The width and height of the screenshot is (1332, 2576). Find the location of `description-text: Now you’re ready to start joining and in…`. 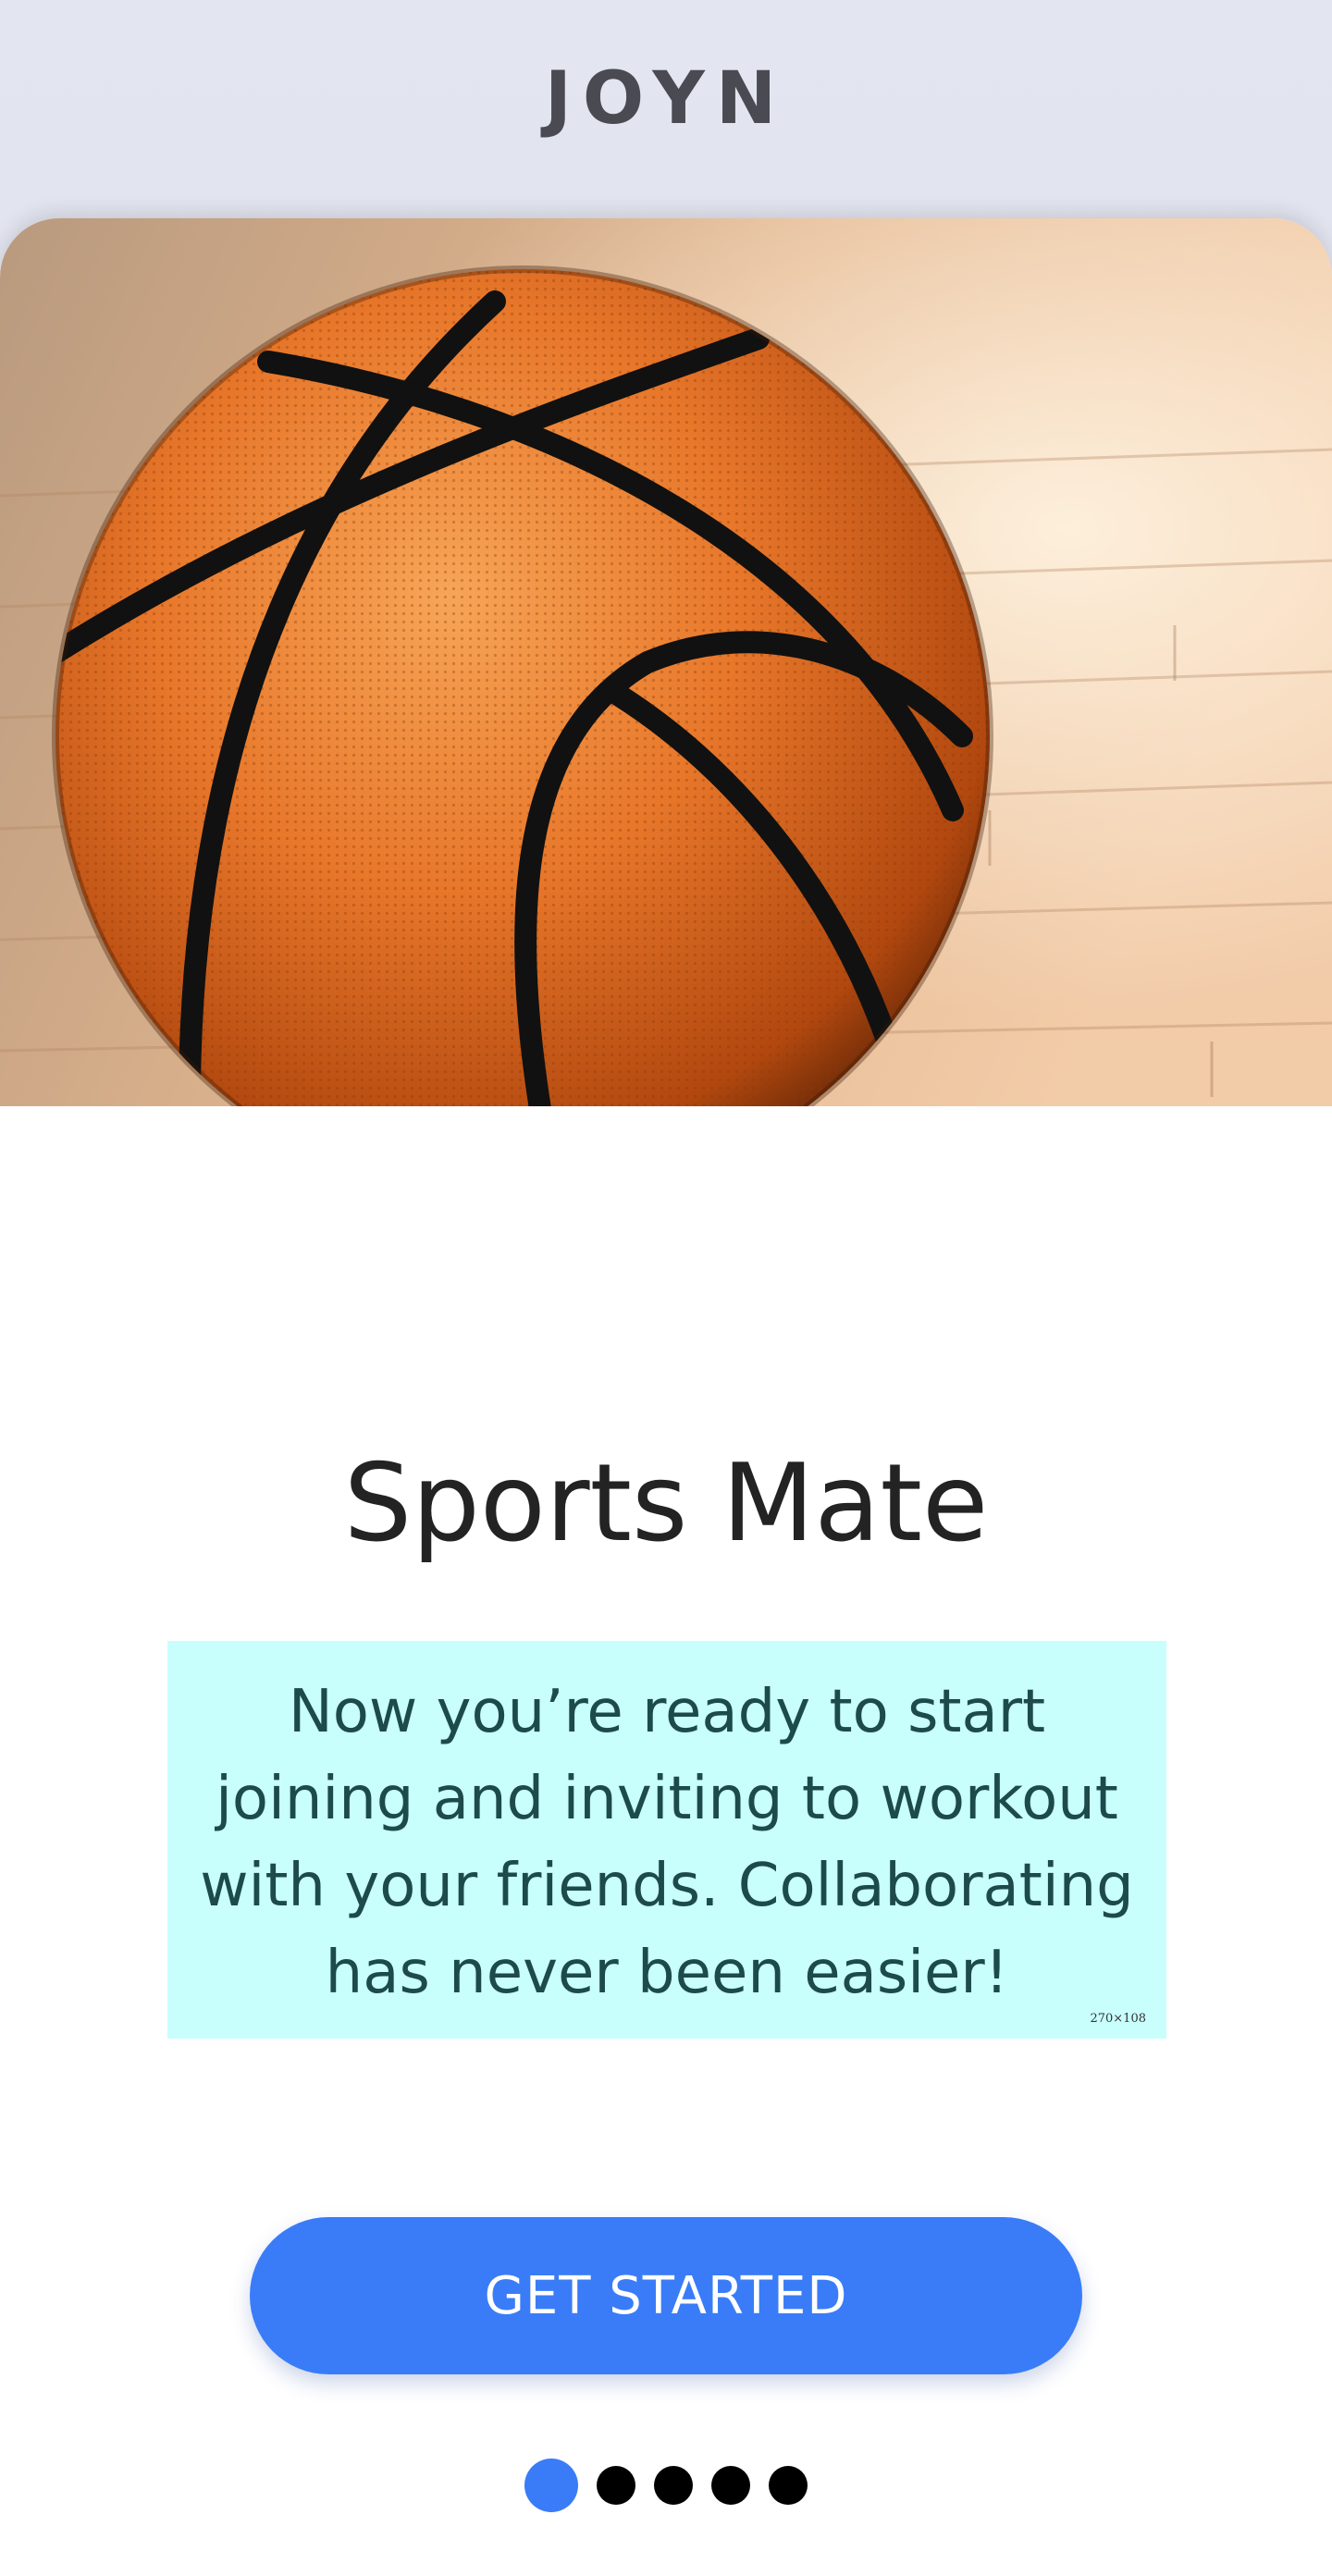

description-text: Now you’re ready to start joining and in… is located at coordinates (667, 1842).